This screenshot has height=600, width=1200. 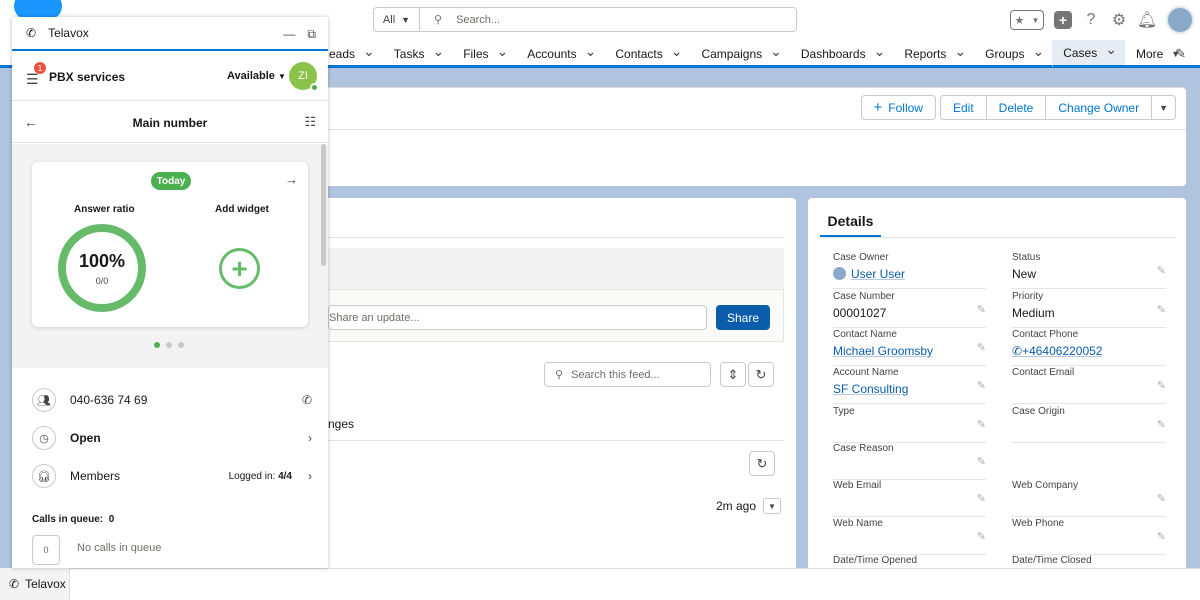 I want to click on today-badge: Today, so click(x=171, y=181).